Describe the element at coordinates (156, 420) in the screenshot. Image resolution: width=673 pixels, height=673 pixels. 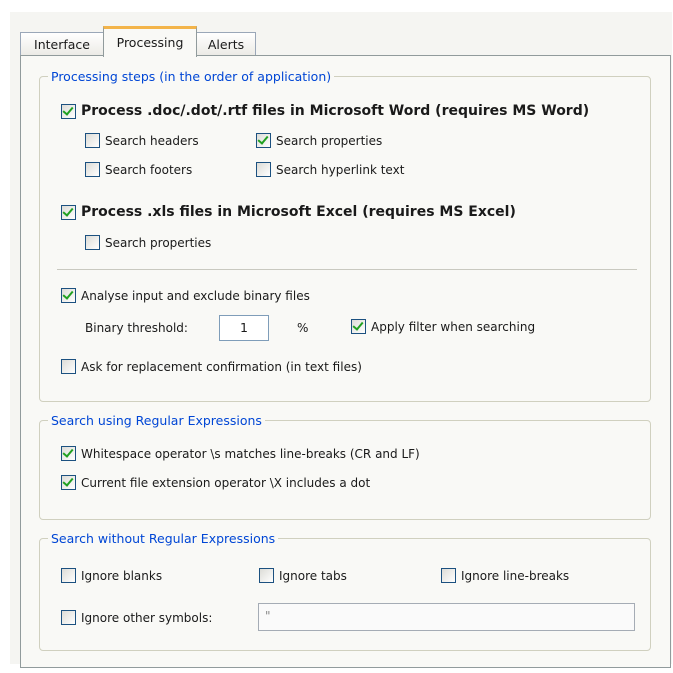
I see `regex-legend: Search using Regular Expressions` at that location.